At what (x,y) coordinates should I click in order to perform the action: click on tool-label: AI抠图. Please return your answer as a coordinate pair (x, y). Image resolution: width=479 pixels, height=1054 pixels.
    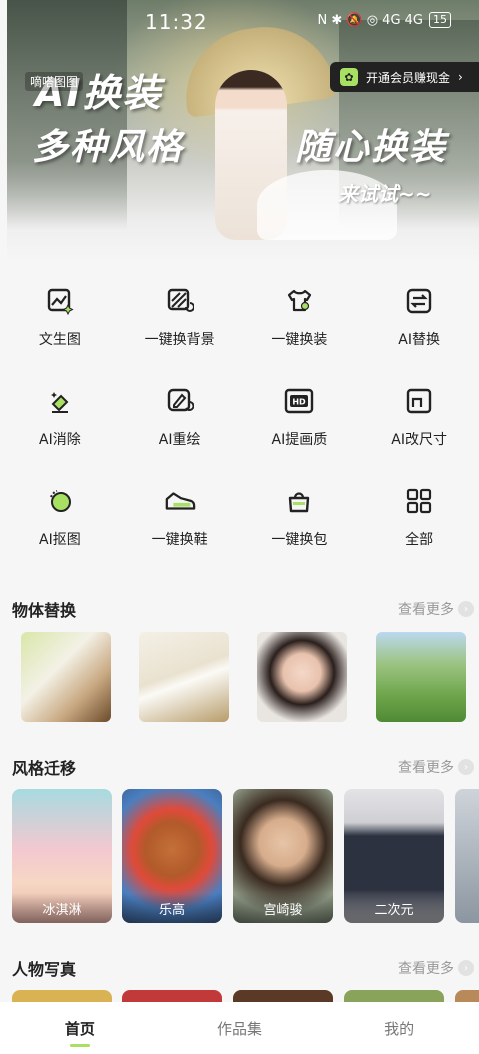
    Looking at the image, I should click on (60, 540).